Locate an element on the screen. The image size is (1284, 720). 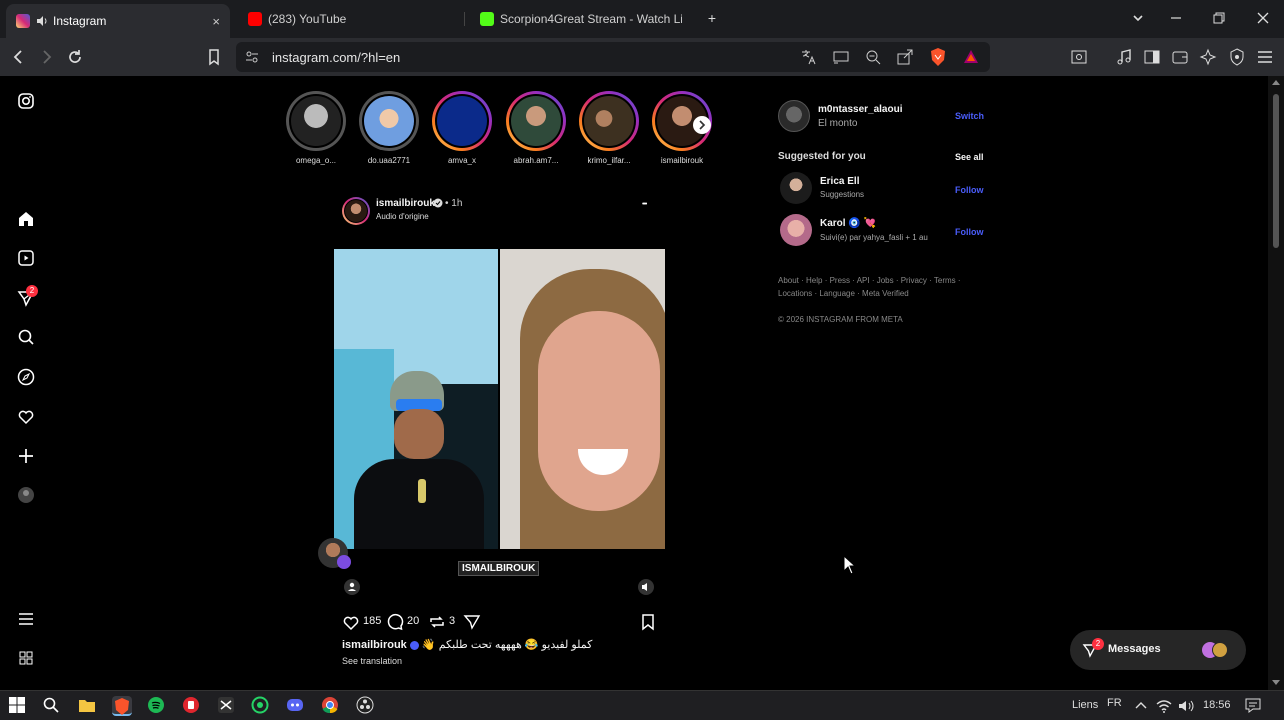
current-user-avatar is located at coordinates (794, 116).